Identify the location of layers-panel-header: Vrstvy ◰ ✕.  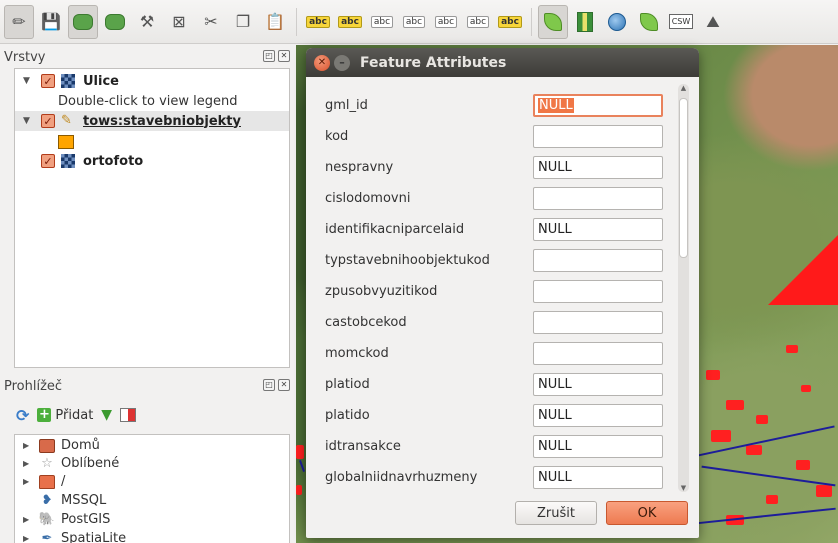
(148, 57).